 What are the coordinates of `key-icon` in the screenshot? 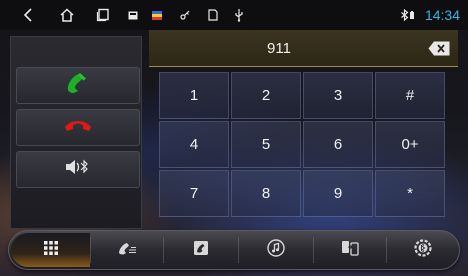 It's located at (185, 15).